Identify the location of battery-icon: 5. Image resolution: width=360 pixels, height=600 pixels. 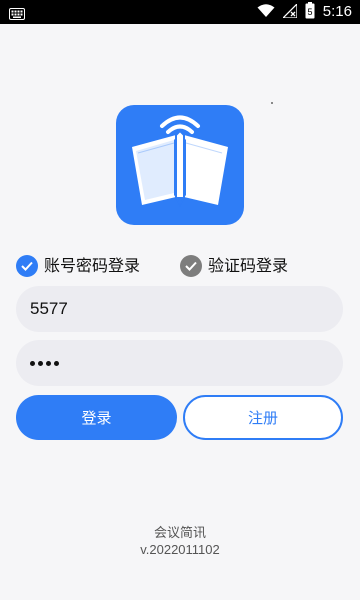
(310, 12).